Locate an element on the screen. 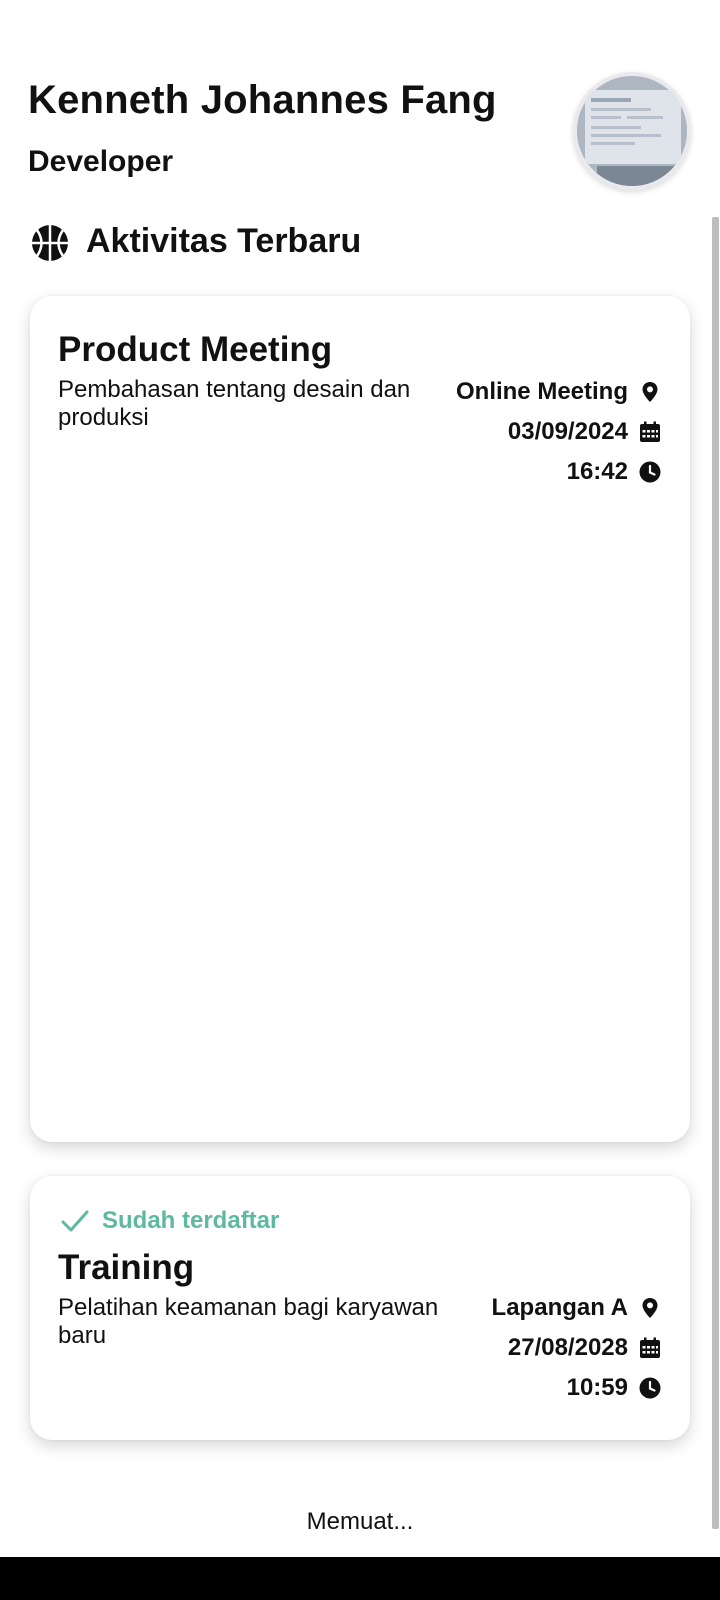 The width and height of the screenshot is (720, 1600). profile-photo is located at coordinates (632, 131).